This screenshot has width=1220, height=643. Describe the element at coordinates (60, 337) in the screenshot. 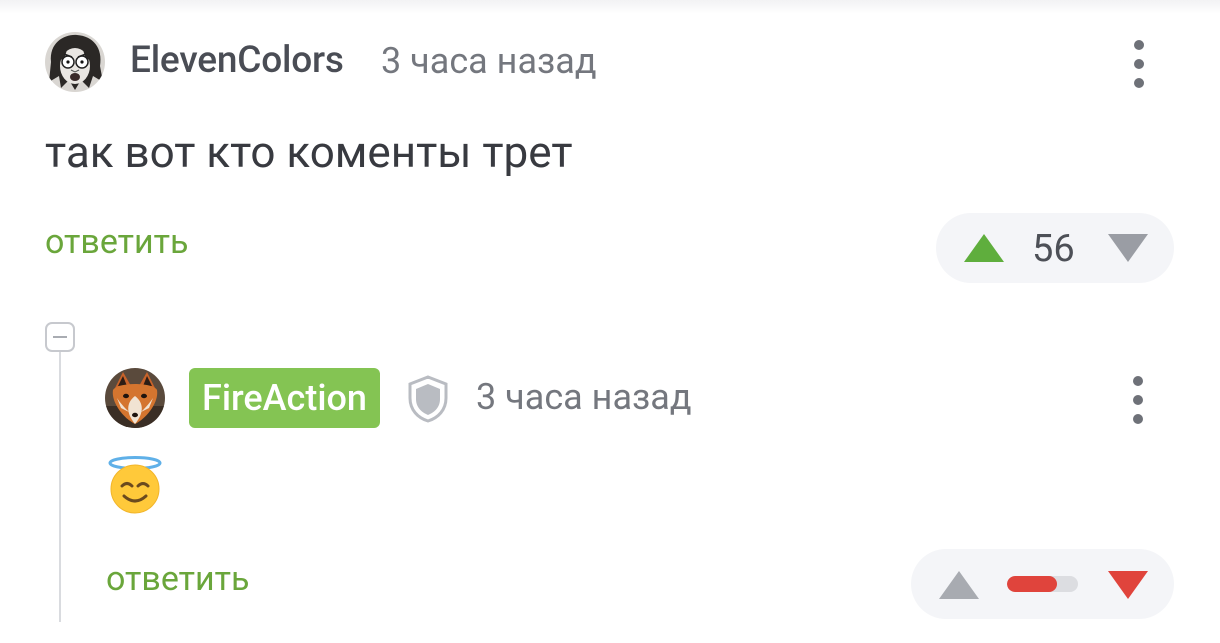

I see `collapse-thread-button` at that location.